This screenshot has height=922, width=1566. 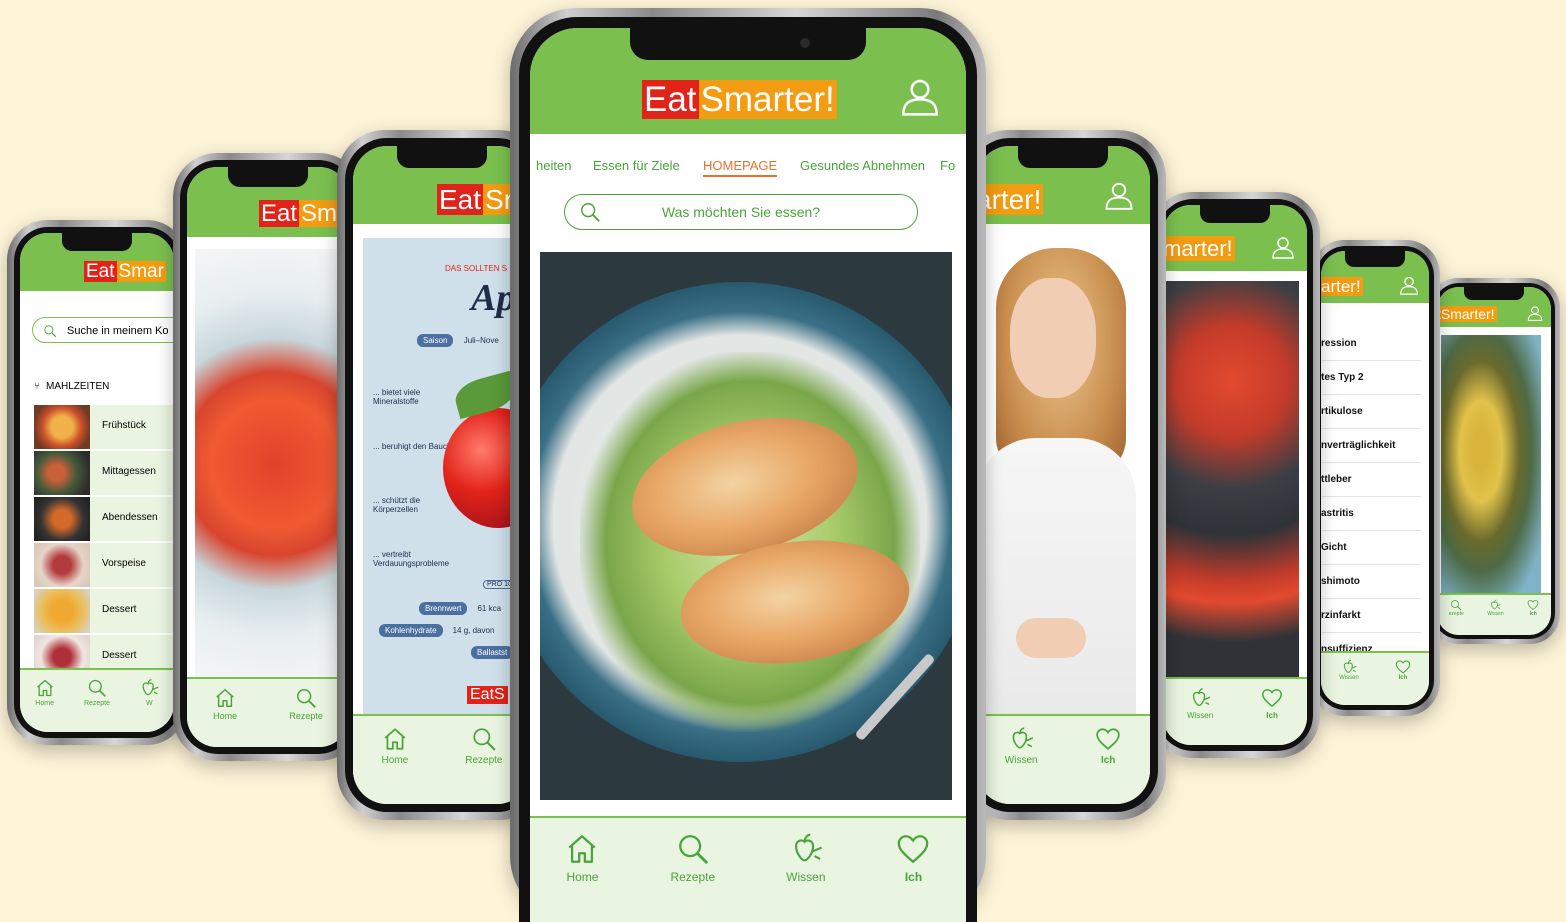 What do you see at coordinates (125, 271) in the screenshot?
I see `app-logo: Eat Smar` at bounding box center [125, 271].